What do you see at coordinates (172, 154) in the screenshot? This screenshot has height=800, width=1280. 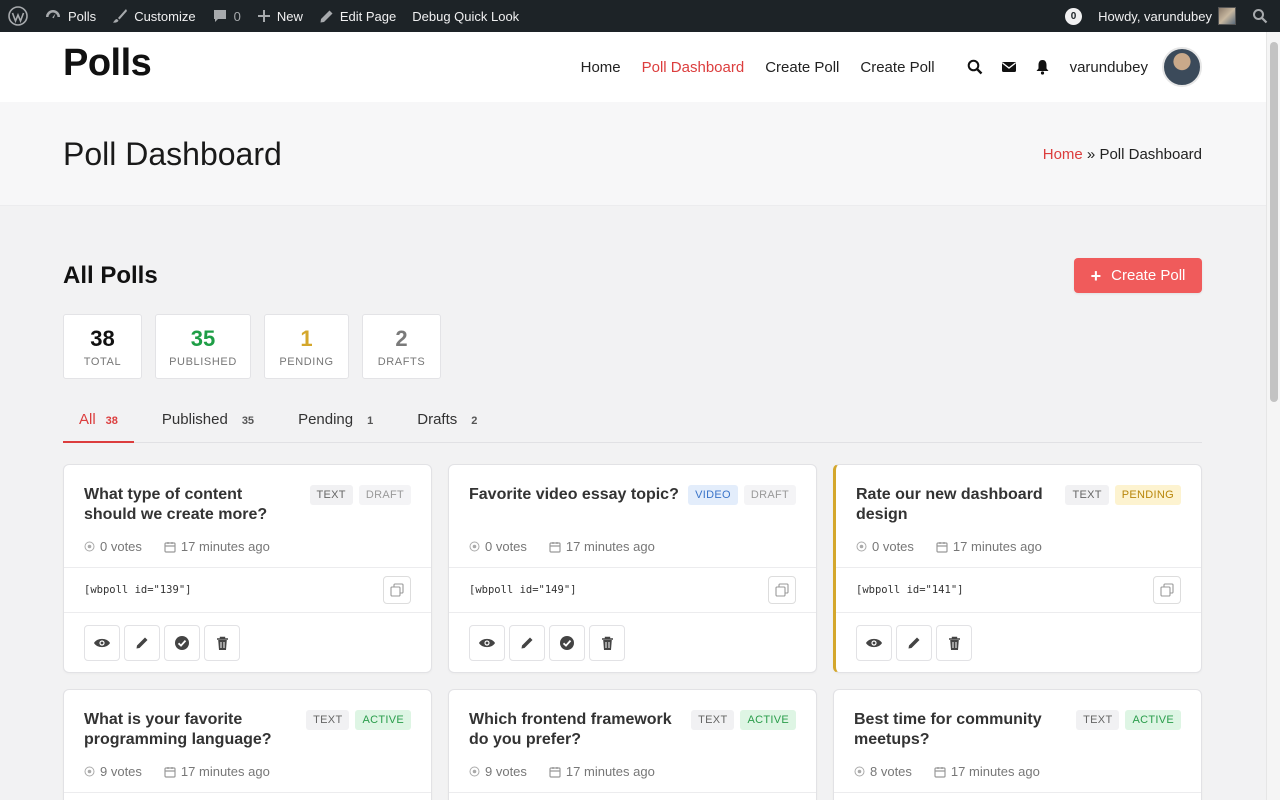 I see `page-title: Poll Dashboard` at bounding box center [172, 154].